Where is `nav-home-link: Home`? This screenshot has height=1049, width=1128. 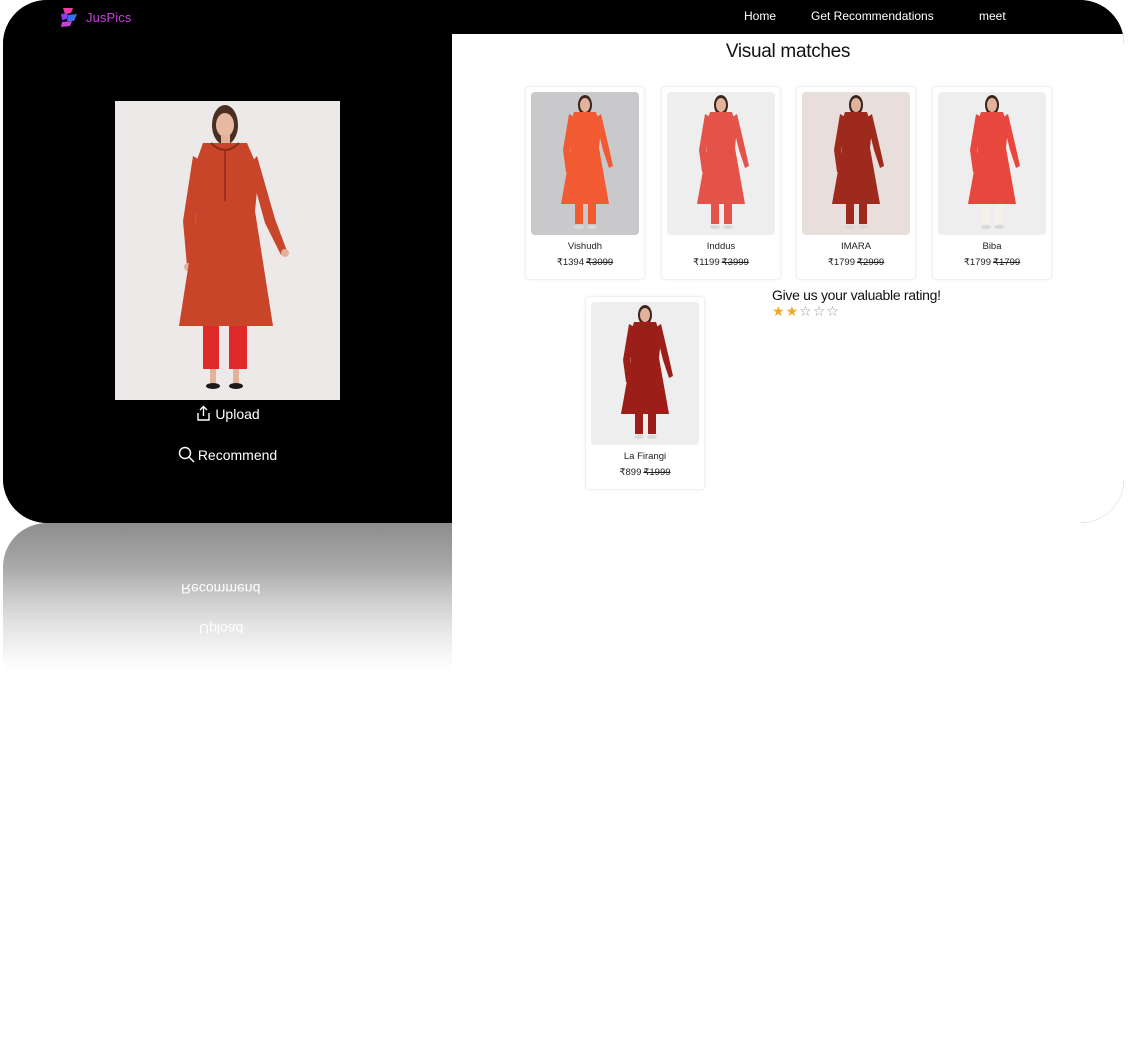
nav-home-link: Home is located at coordinates (760, 16).